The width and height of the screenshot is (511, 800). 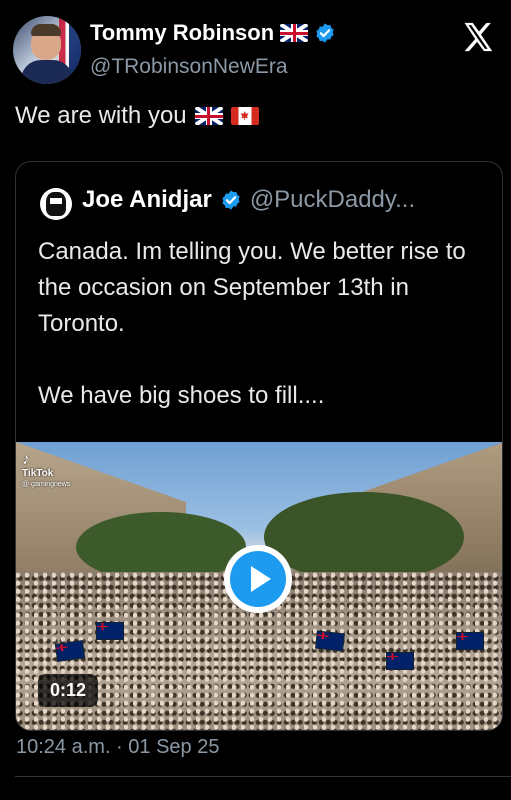 I want to click on tweet-timestamp: 10:24 a.m. · 01 Sep 25, so click(x=117, y=747).